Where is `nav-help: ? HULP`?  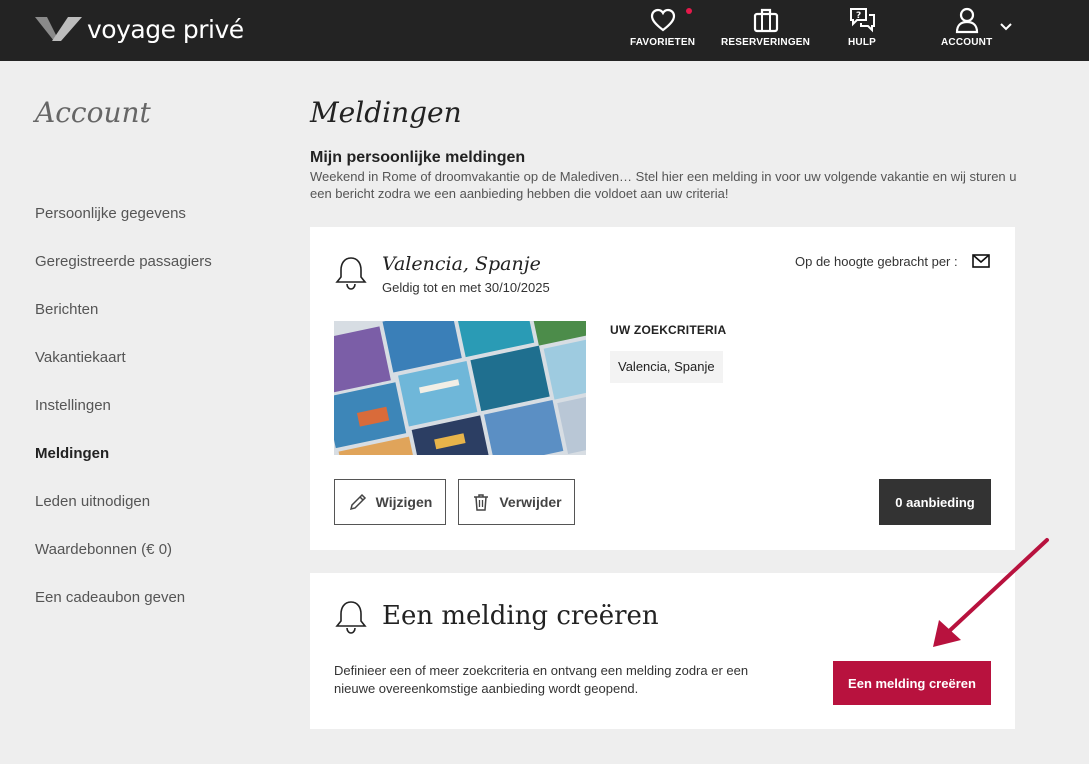
nav-help: ? HULP is located at coordinates (862, 27).